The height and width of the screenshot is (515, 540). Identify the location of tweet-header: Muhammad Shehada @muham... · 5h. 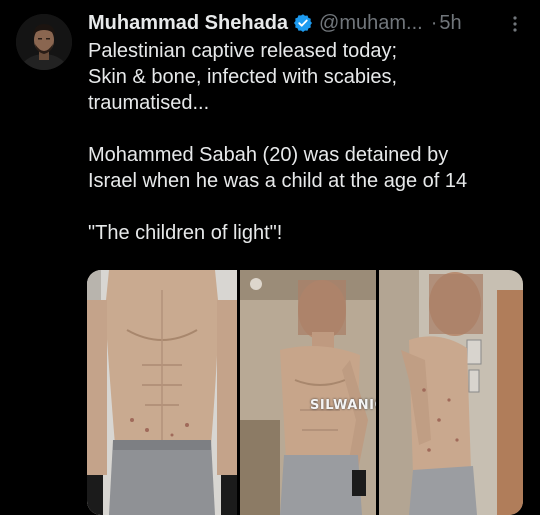
(308, 23).